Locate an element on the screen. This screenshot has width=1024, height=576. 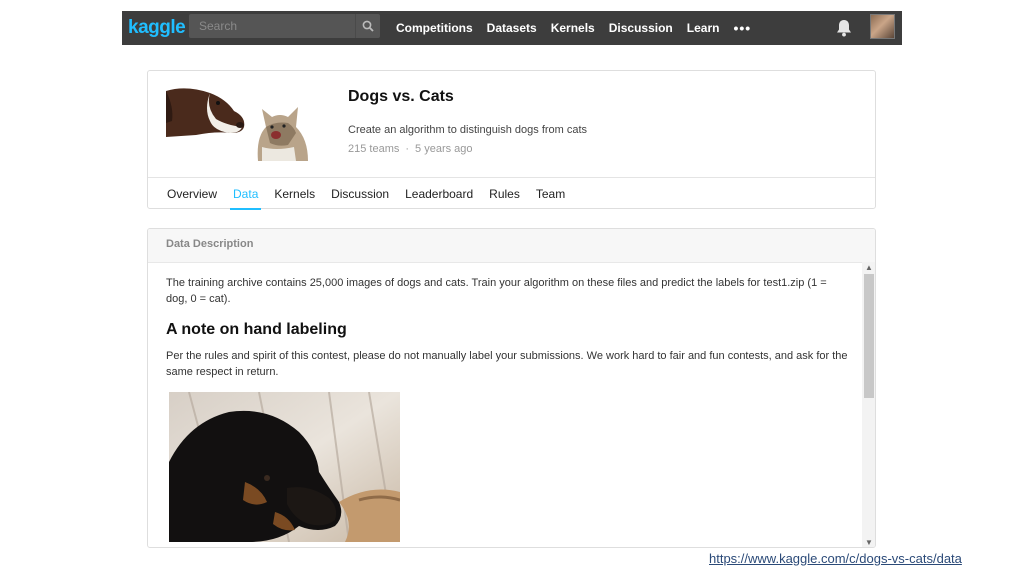
competition-thumbnail is located at coordinates (242, 124).